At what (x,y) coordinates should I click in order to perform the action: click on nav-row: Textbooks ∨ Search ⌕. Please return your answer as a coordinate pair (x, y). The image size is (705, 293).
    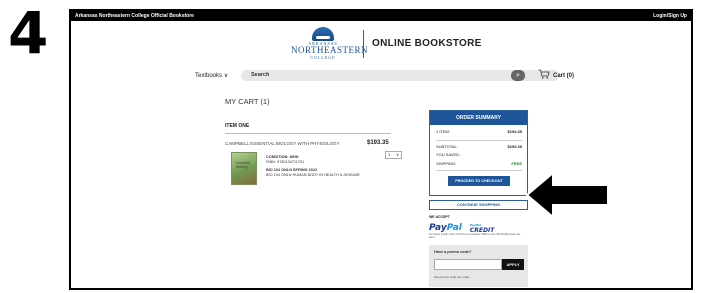
    Looking at the image, I should click on (385, 75).